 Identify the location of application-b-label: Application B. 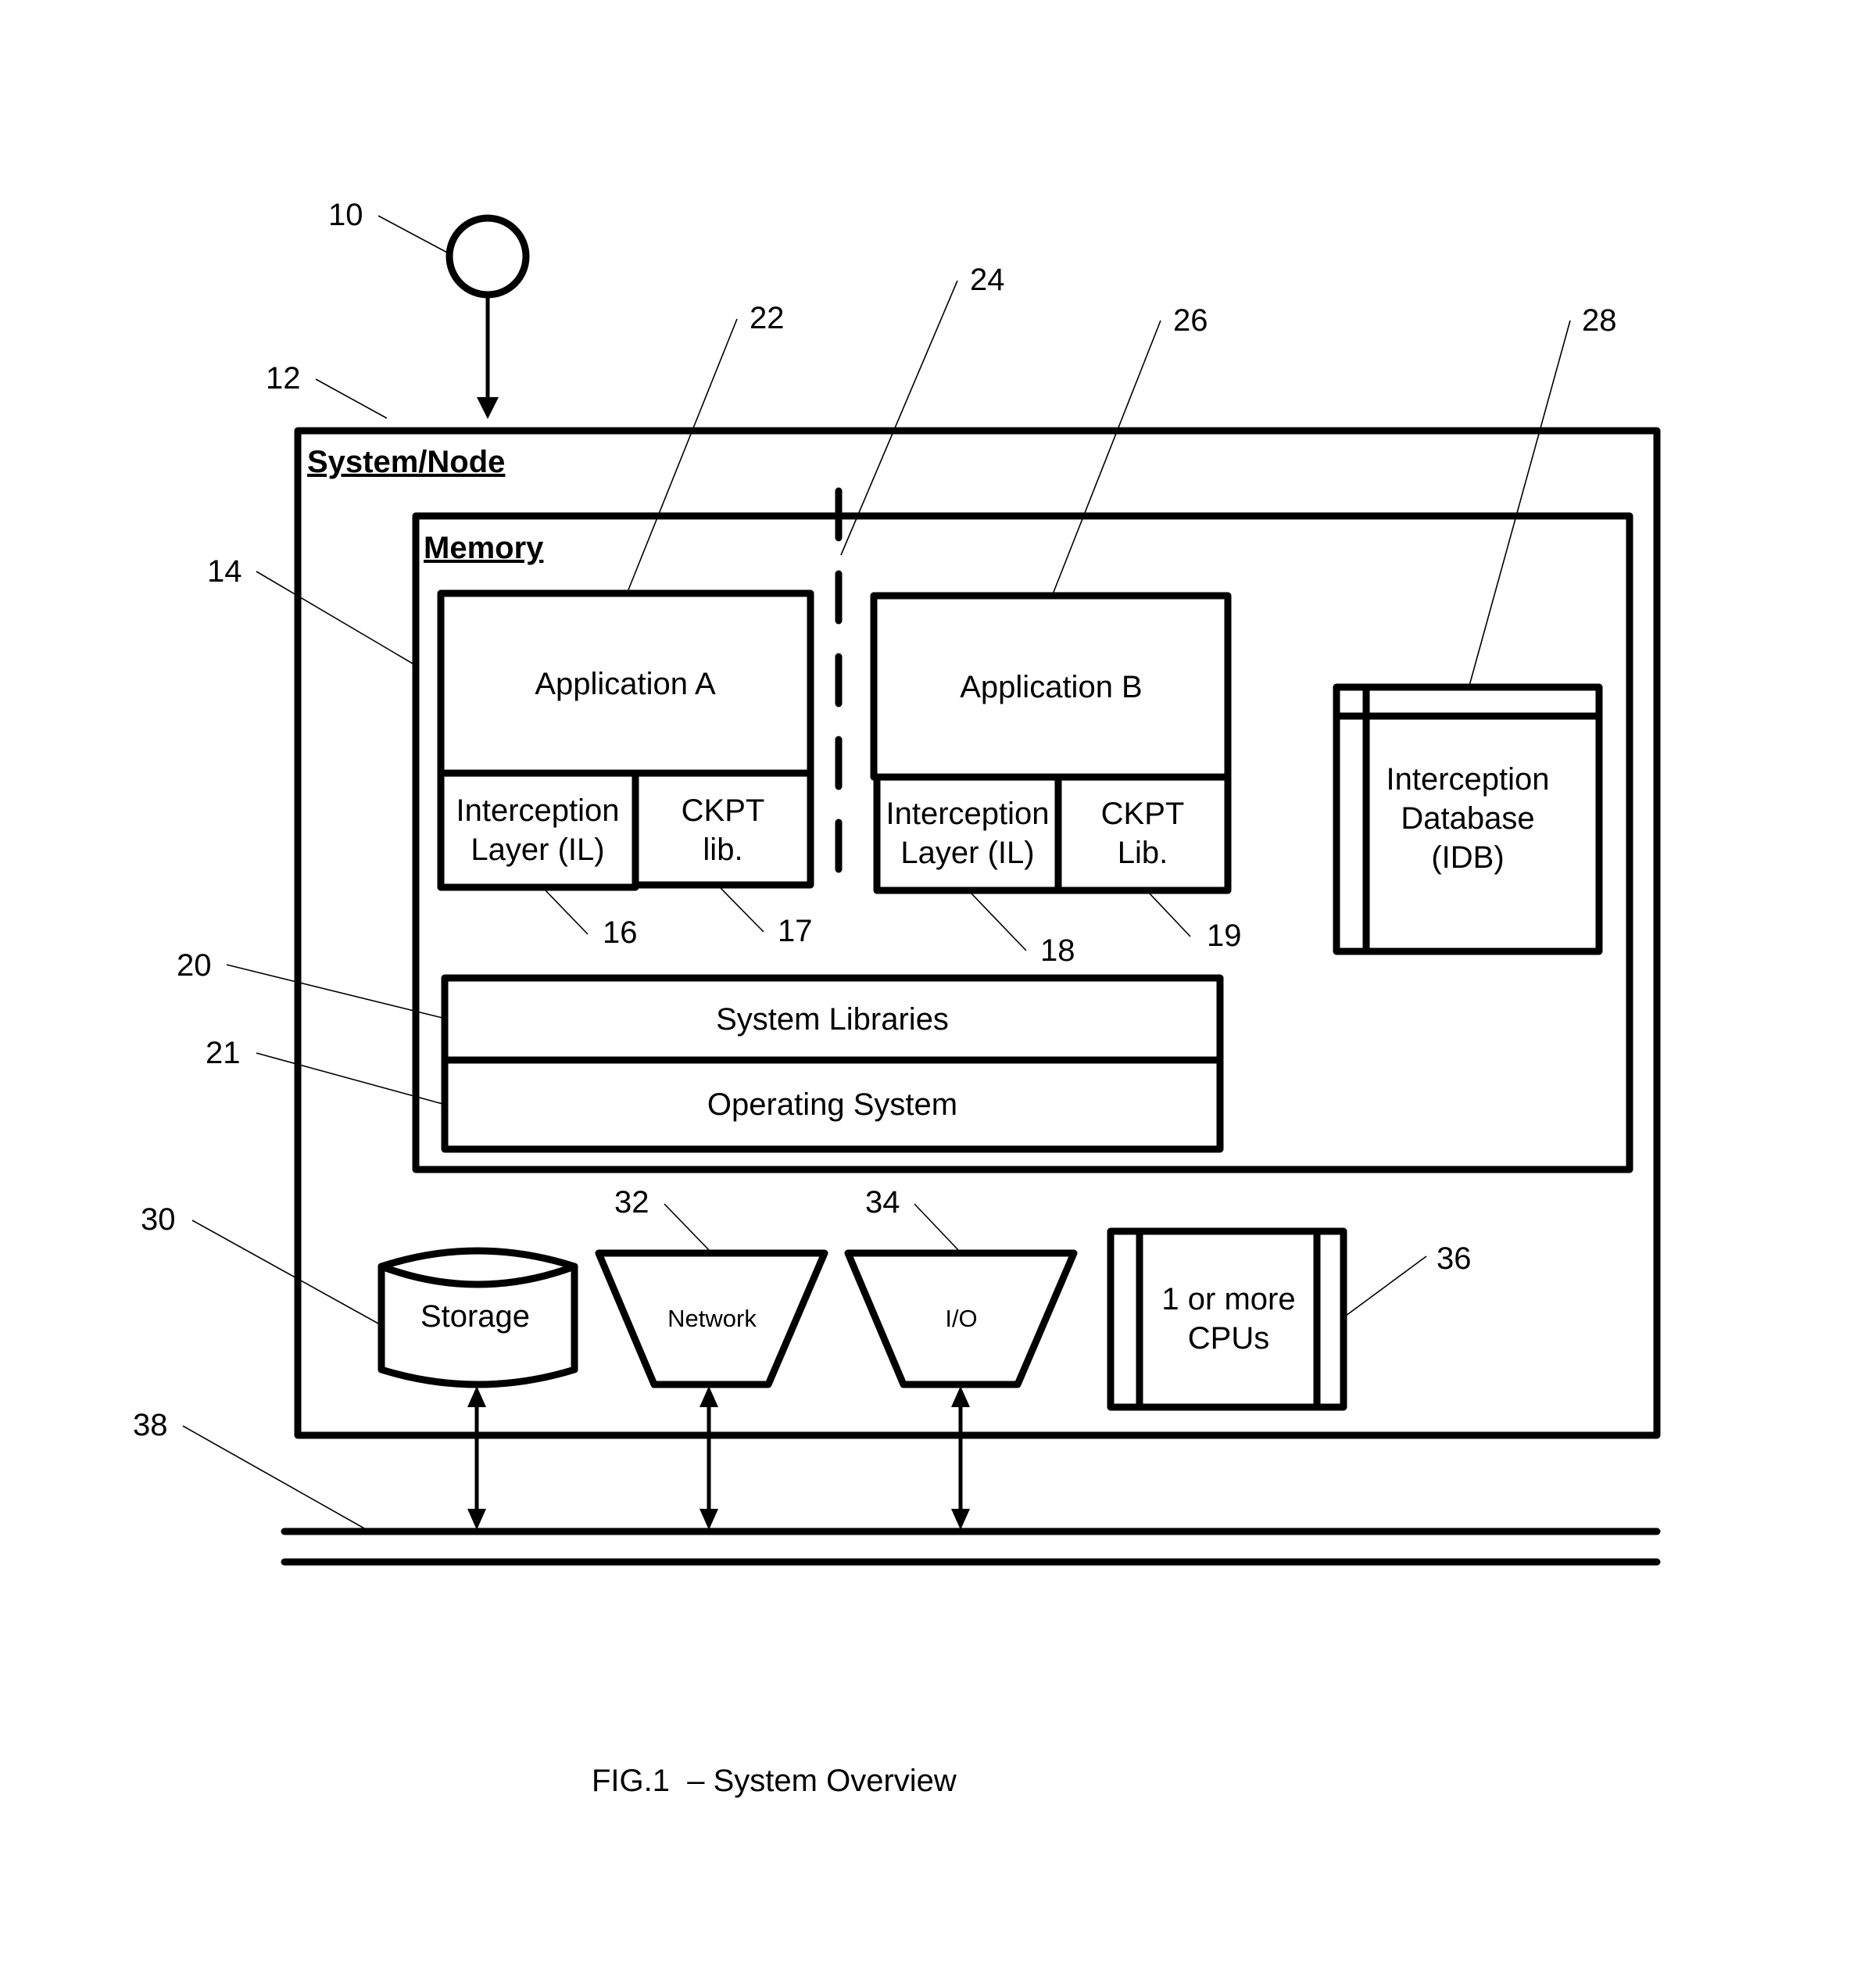
(1051, 687).